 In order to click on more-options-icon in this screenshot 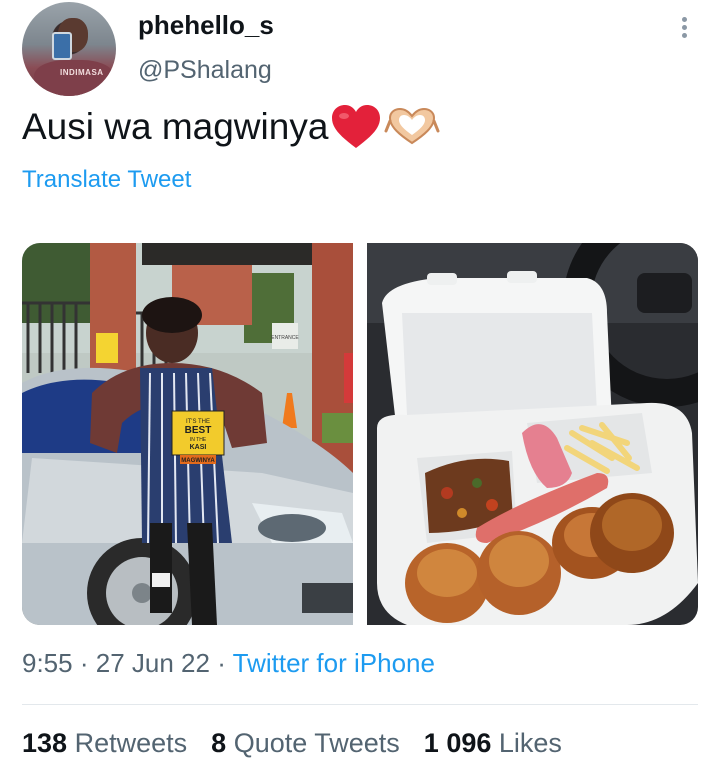, I will do `click(684, 29)`.